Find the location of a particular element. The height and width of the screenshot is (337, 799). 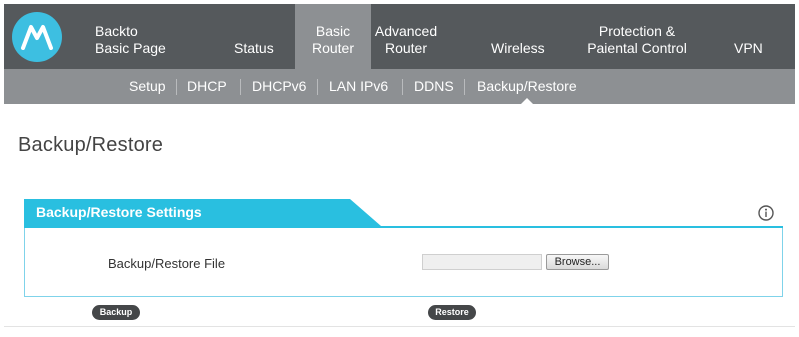

subnav-lan-ipv6: LAN IPv6 is located at coordinates (358, 86).